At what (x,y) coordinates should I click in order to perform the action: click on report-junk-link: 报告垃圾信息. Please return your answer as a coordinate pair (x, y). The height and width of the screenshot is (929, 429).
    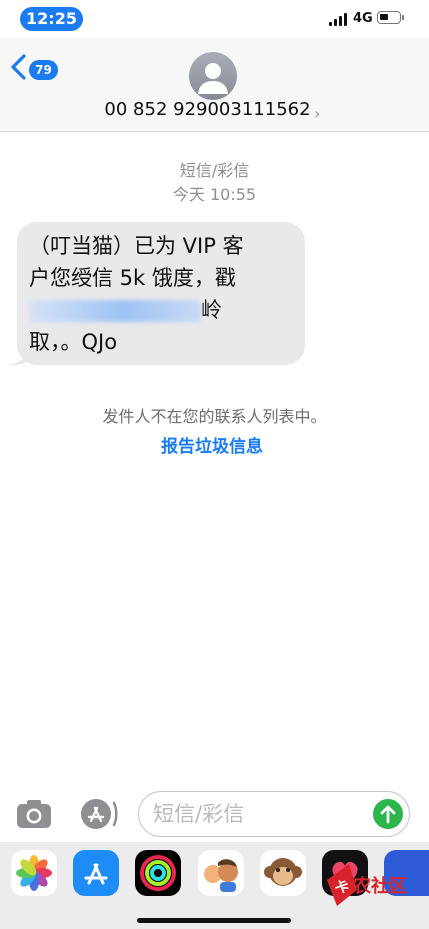
    Looking at the image, I should click on (212, 444).